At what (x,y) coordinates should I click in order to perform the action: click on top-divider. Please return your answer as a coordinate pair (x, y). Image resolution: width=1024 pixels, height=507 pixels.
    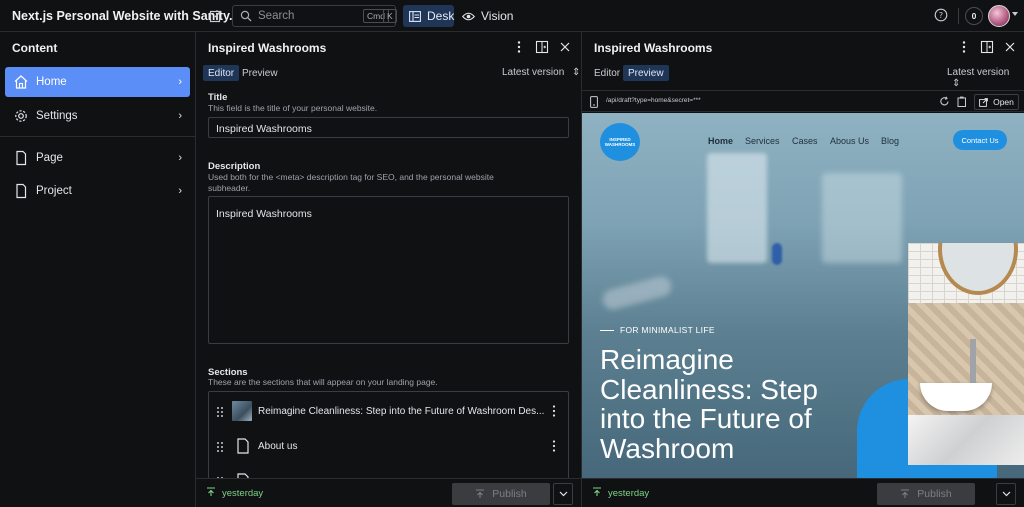
    Looking at the image, I should click on (958, 16).